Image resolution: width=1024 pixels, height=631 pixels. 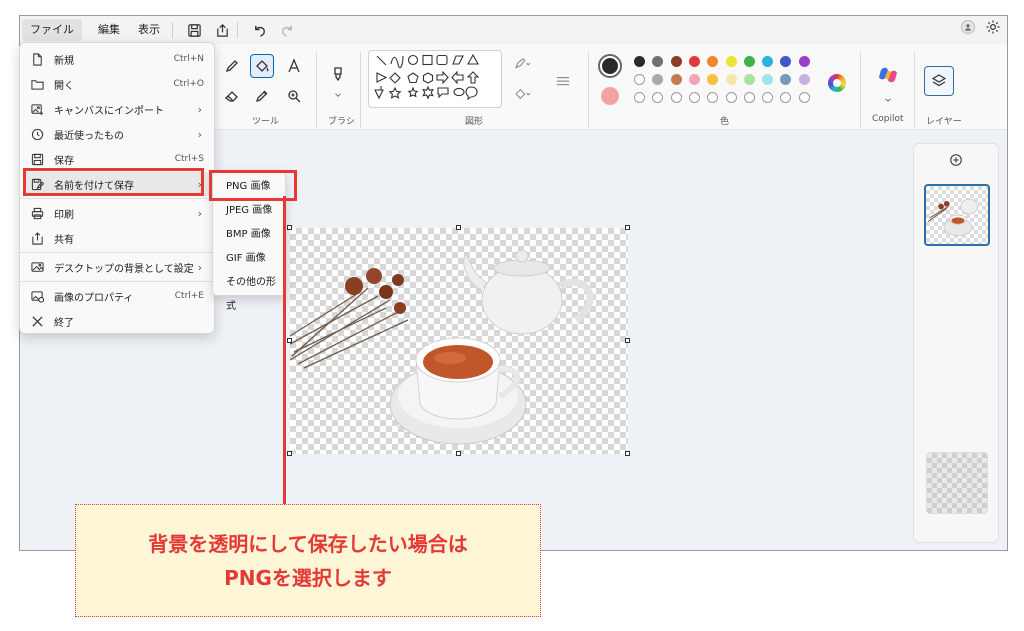 What do you see at coordinates (118, 134) in the screenshot?
I see `file-menu-recent: 最近使ったもの ›` at bounding box center [118, 134].